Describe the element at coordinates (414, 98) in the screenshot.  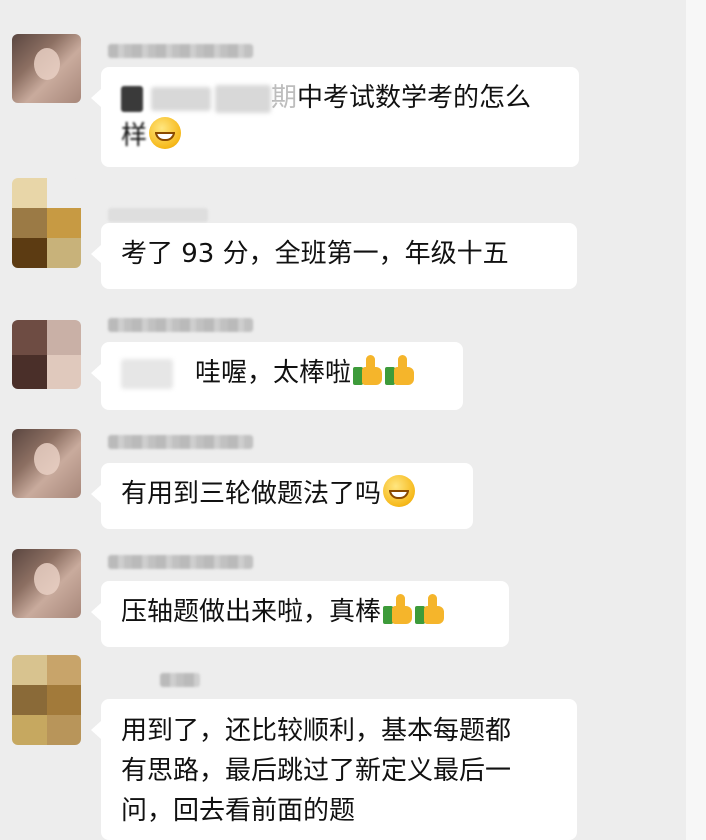
I see `message-text: 中考试数学考的怎么` at that location.